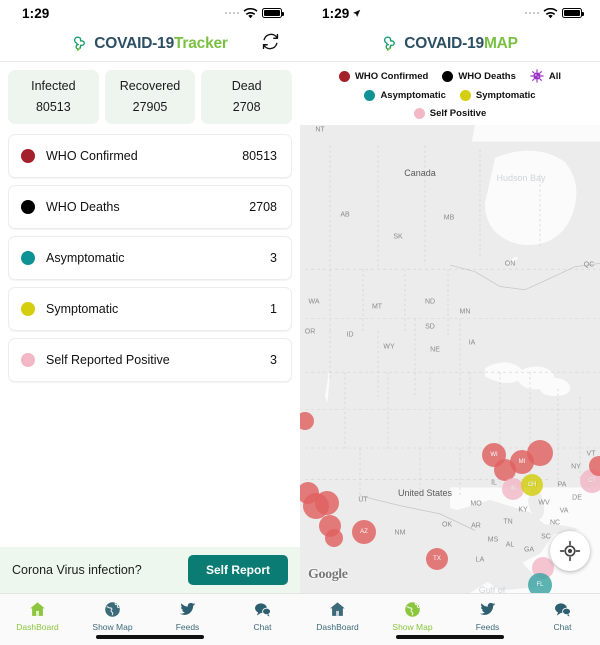 The width and height of the screenshot is (600, 645). What do you see at coordinates (108, 360) in the screenshot?
I see `list-item-label: Self Reported Positive` at bounding box center [108, 360].